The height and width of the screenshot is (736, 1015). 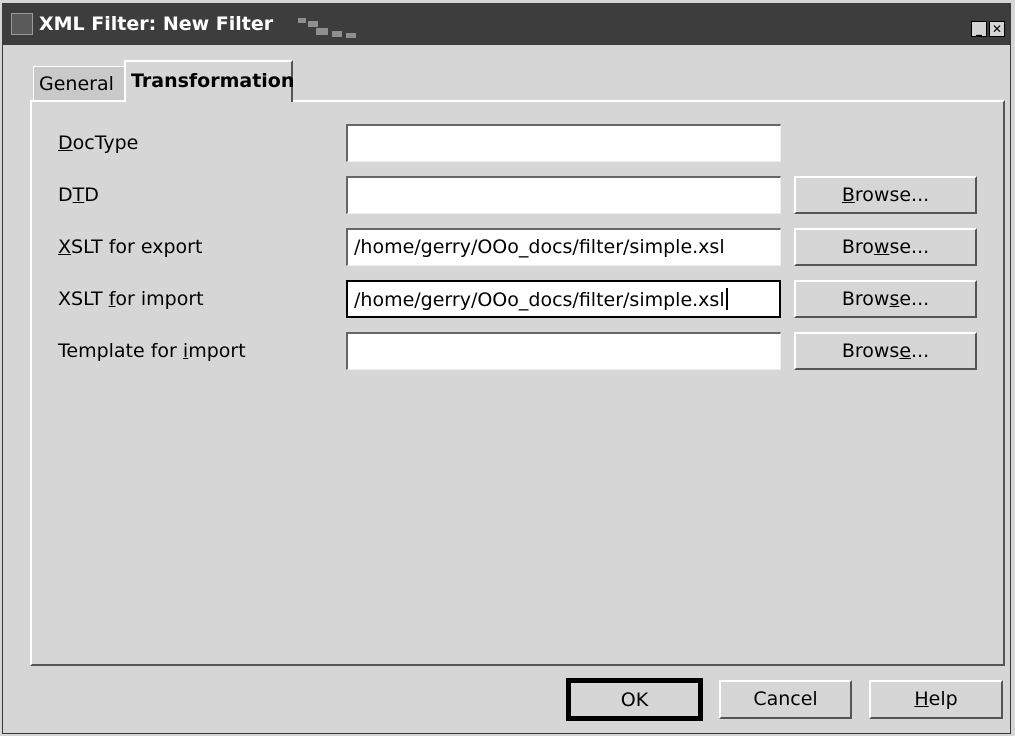 What do you see at coordinates (563, 195) in the screenshot?
I see `dtd-input` at bounding box center [563, 195].